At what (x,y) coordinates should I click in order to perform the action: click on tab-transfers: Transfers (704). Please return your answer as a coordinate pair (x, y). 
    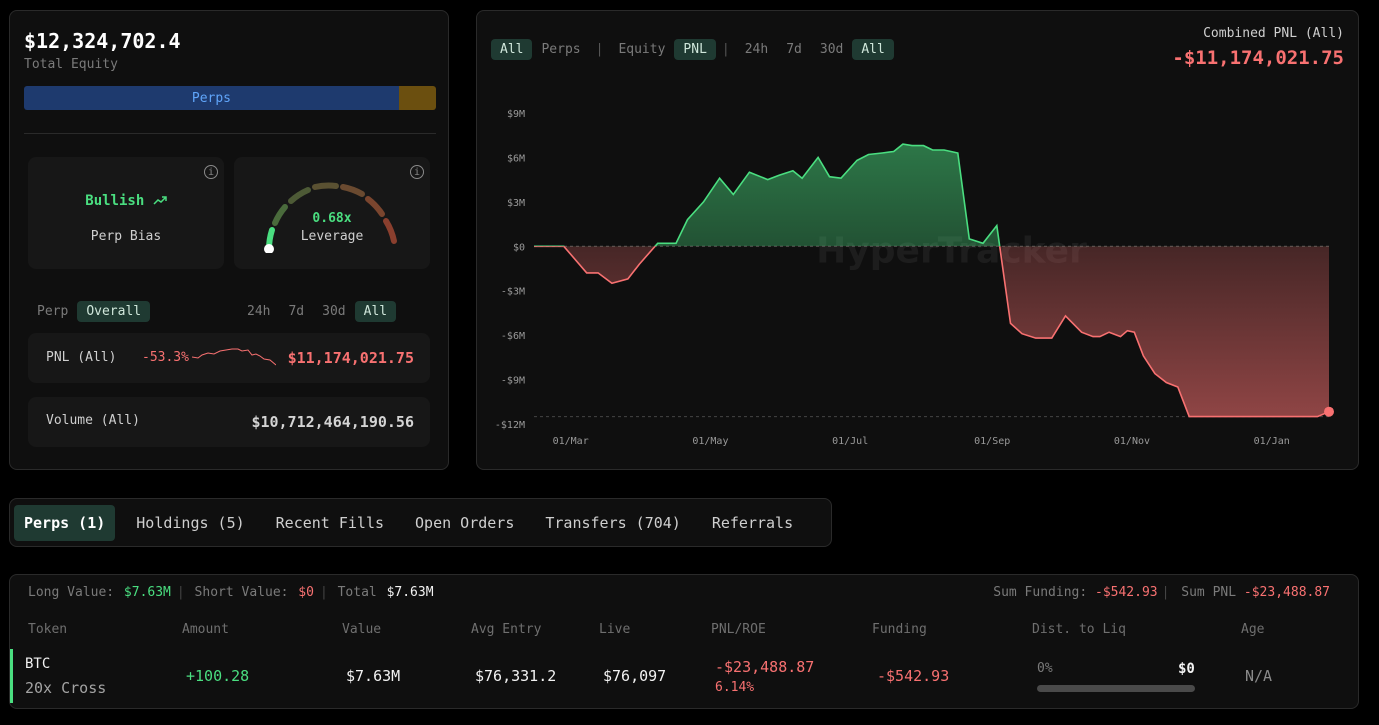
    Looking at the image, I should click on (612, 523).